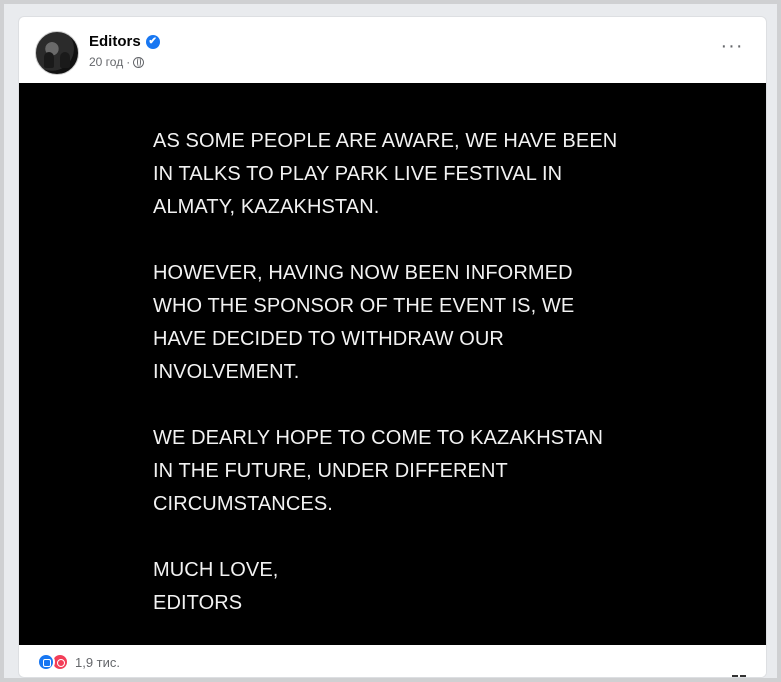 Image resolution: width=781 pixels, height=682 pixels. I want to click on post-header: Editors ✔ 20 год · ···, so click(392, 50).